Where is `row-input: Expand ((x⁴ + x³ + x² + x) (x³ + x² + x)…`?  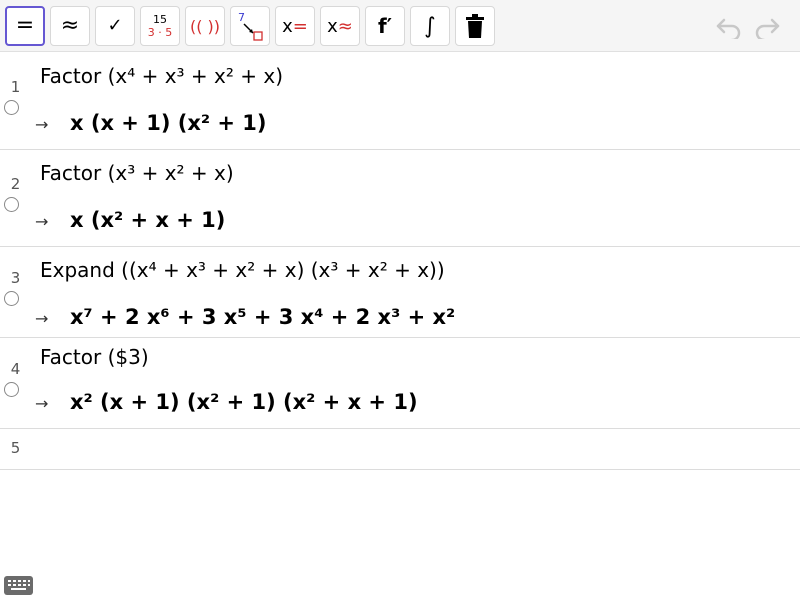 row-input: Expand ((x⁴ + x³ + x² + x) (x³ + x² + x)… is located at coordinates (242, 270).